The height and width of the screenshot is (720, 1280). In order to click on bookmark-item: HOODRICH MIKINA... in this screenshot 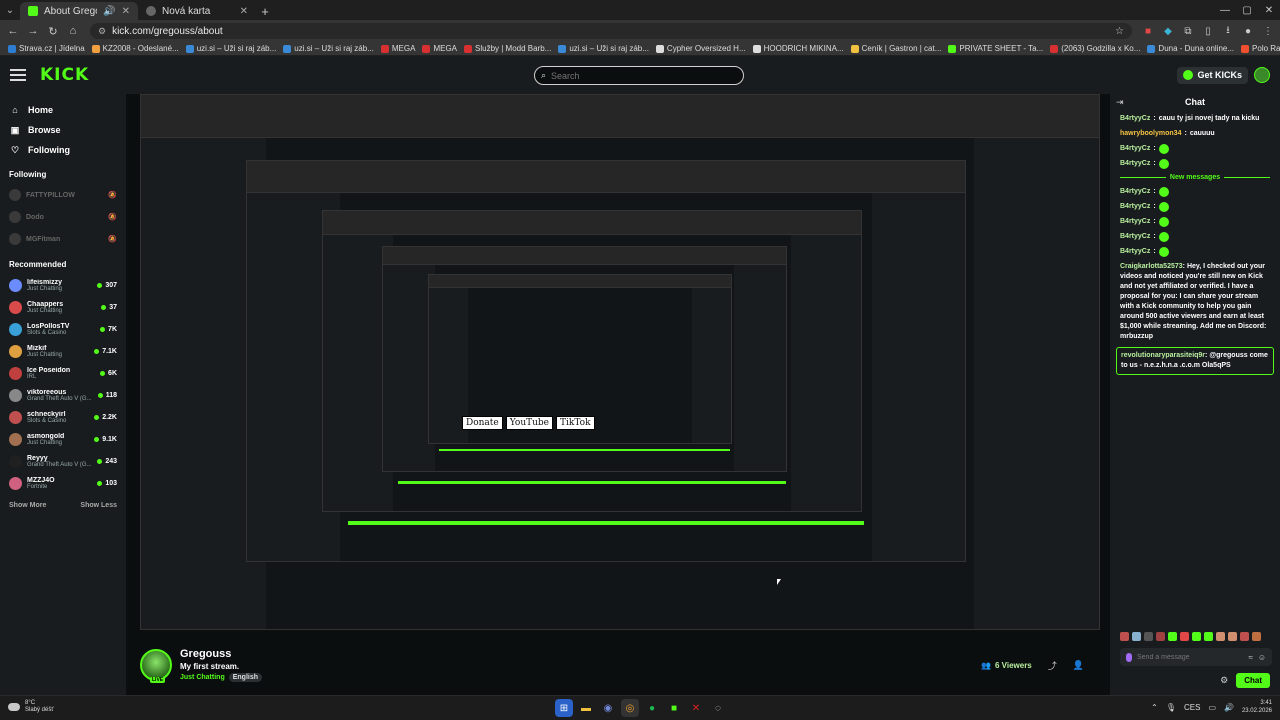, I will do `click(798, 48)`.